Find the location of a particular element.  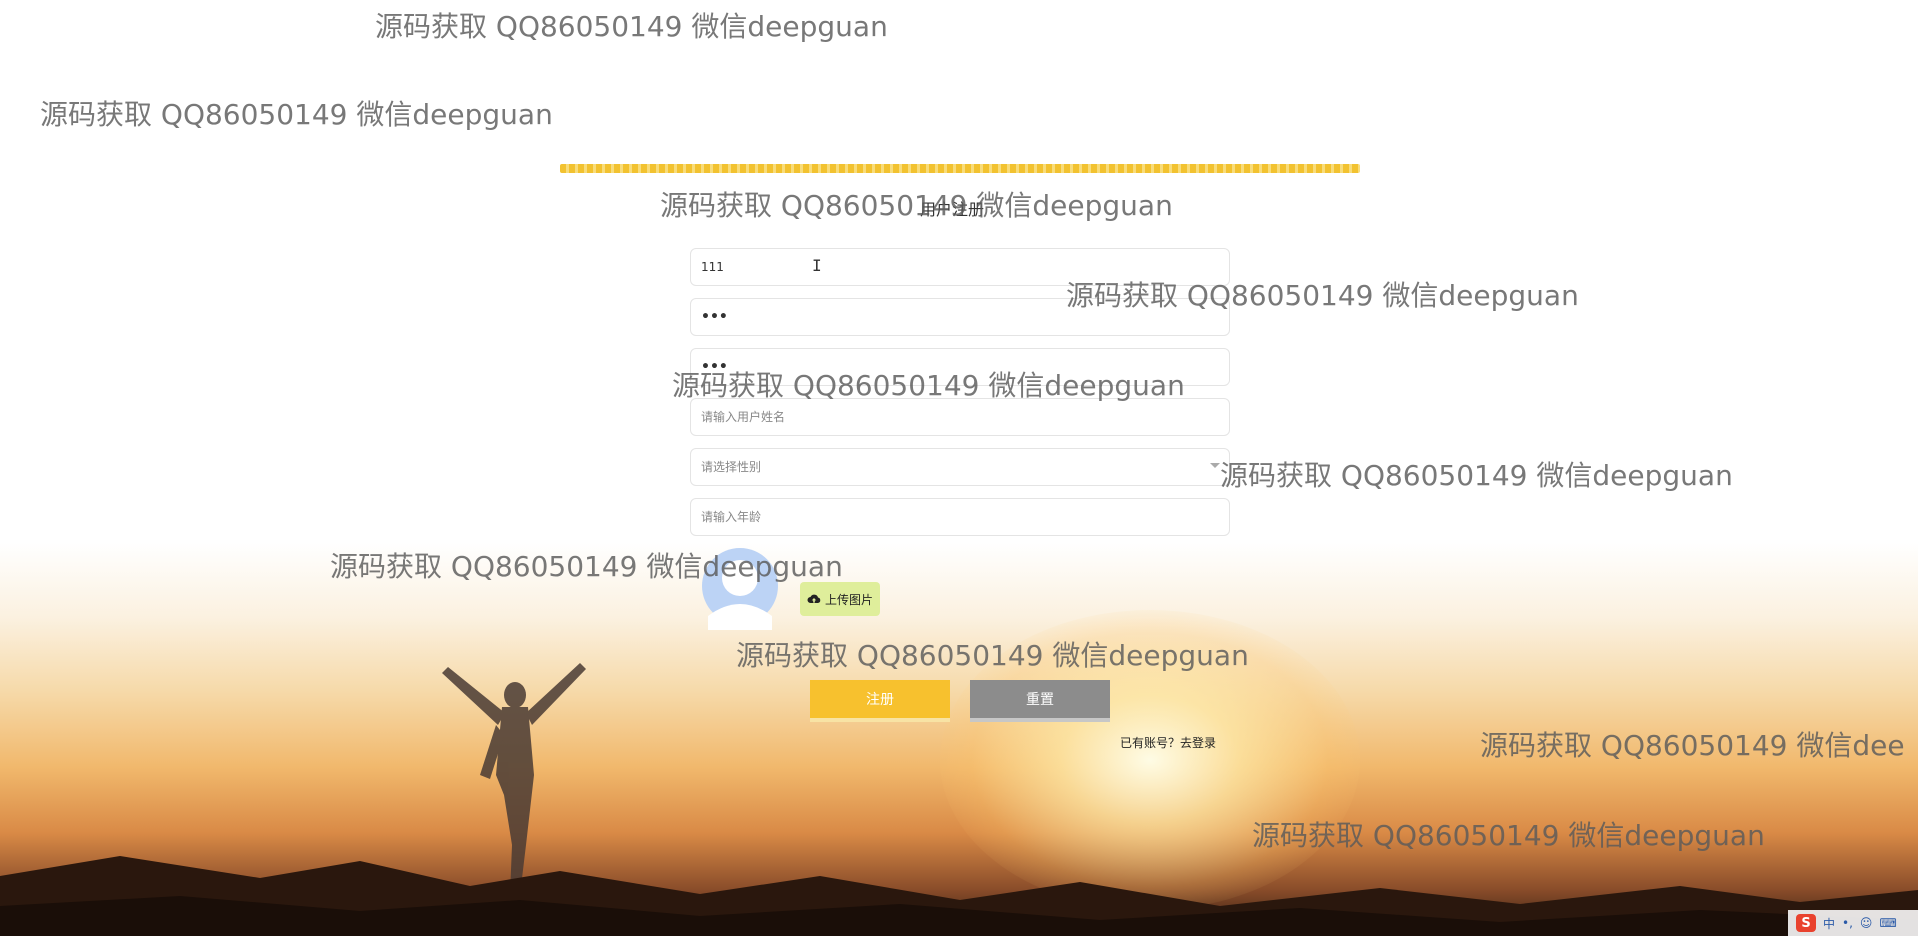

form-title: 用户注册 is located at coordinates (952, 209).